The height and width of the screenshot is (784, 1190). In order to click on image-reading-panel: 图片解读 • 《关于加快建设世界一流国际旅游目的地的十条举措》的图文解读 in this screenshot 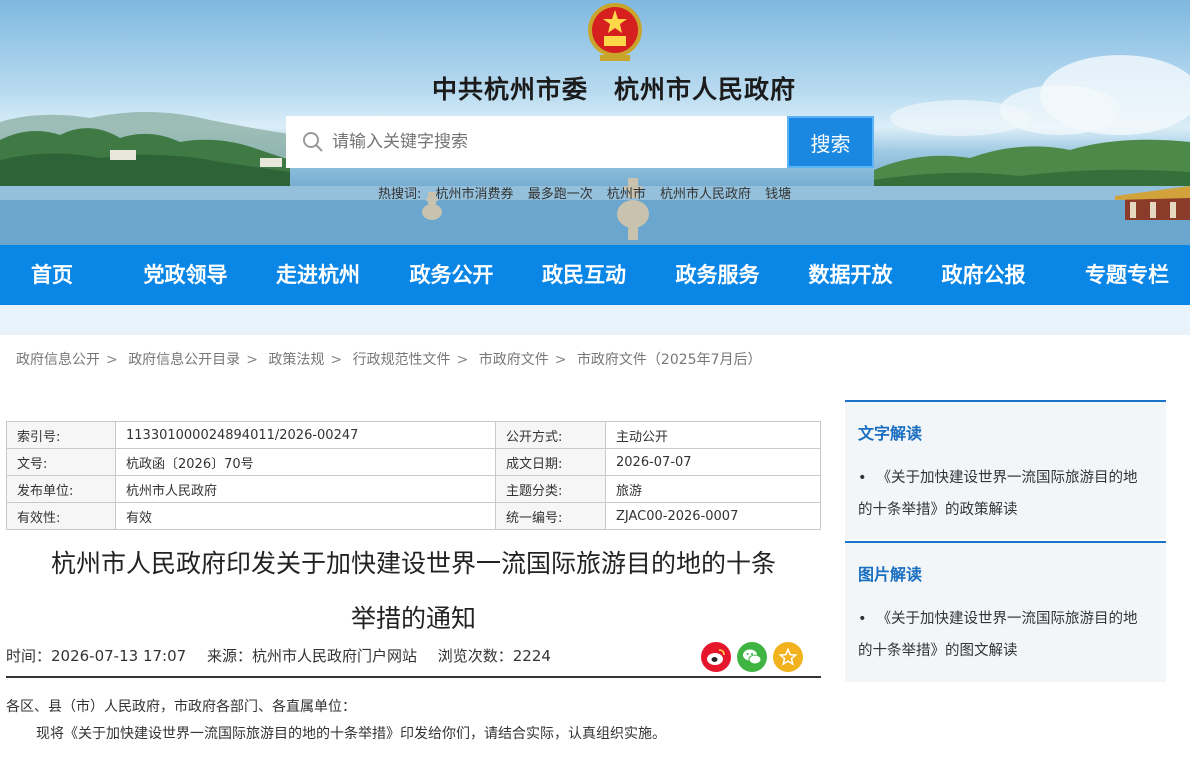, I will do `click(1005, 611)`.